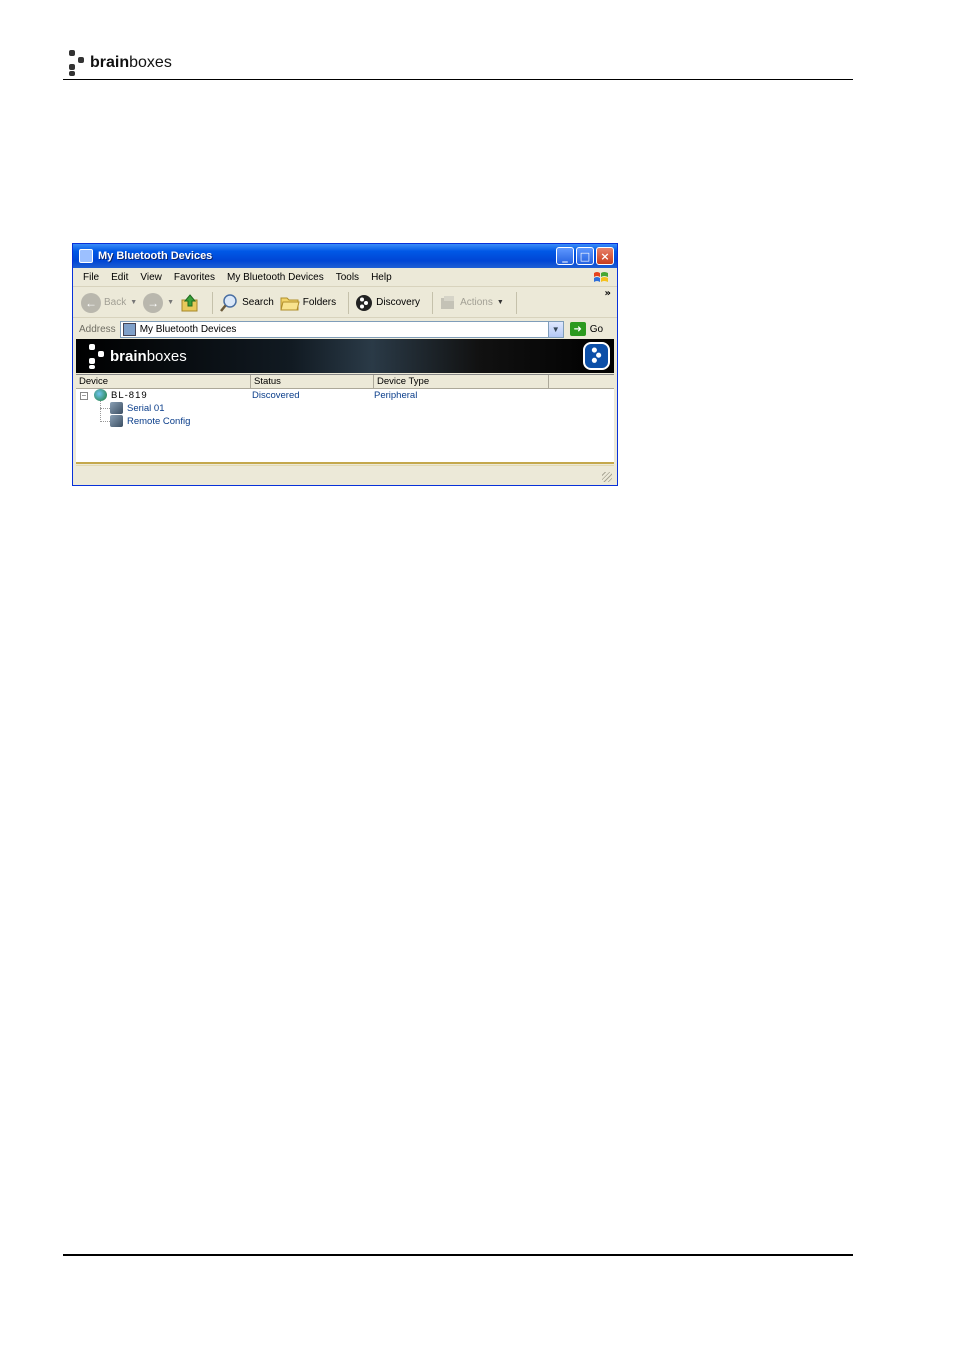  I want to click on brainboxes-badge-icon, so click(596, 356).